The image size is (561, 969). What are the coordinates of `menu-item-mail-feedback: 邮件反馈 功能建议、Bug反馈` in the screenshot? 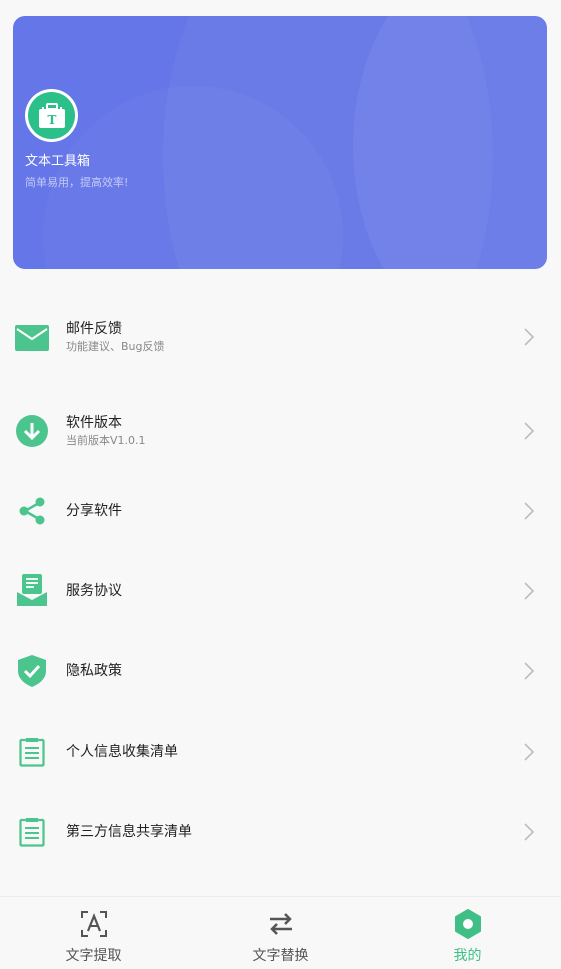 It's located at (280, 337).